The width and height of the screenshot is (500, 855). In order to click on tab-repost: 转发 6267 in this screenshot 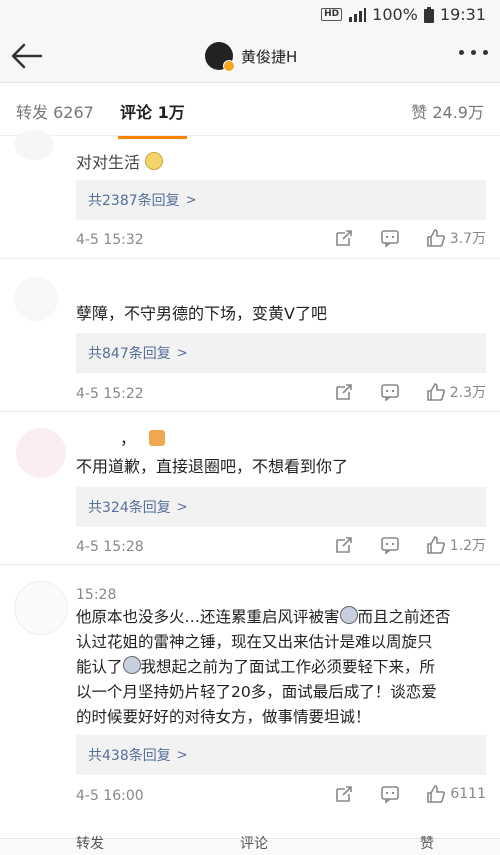, I will do `click(55, 111)`.